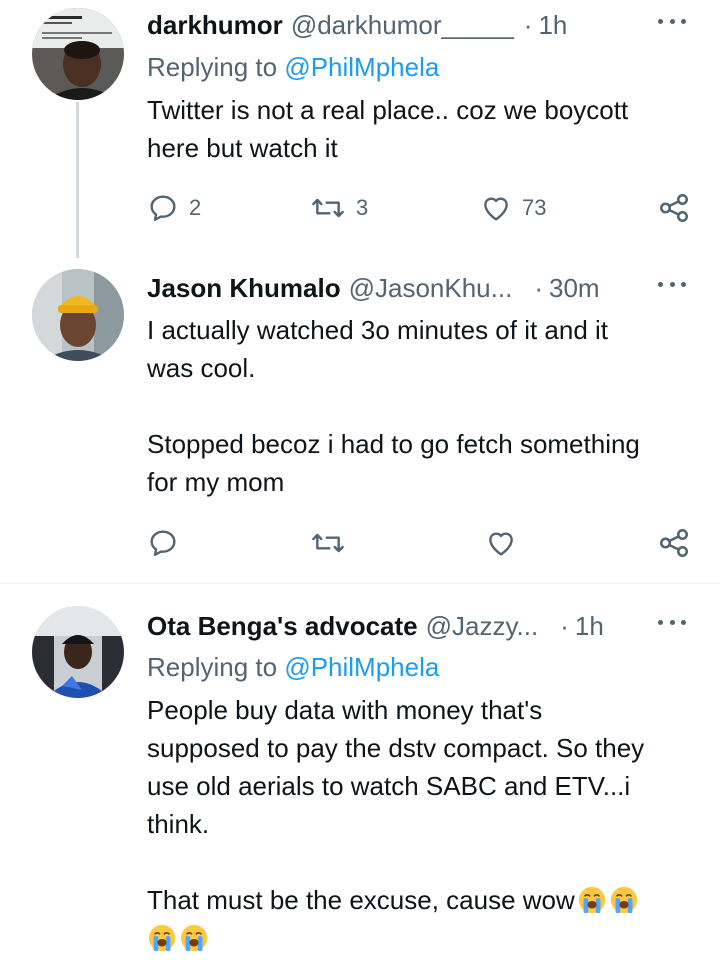 Image resolution: width=720 pixels, height=961 pixels. Describe the element at coordinates (574, 288) in the screenshot. I see `timestamp: 30m` at that location.